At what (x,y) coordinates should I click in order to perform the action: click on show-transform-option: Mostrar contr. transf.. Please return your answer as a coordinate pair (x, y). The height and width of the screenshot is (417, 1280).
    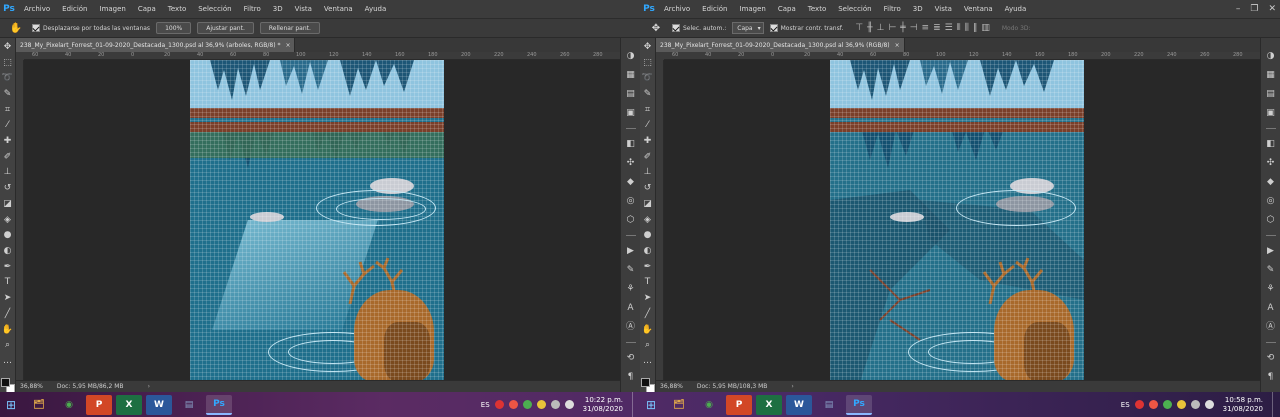
    Looking at the image, I should click on (806, 28).